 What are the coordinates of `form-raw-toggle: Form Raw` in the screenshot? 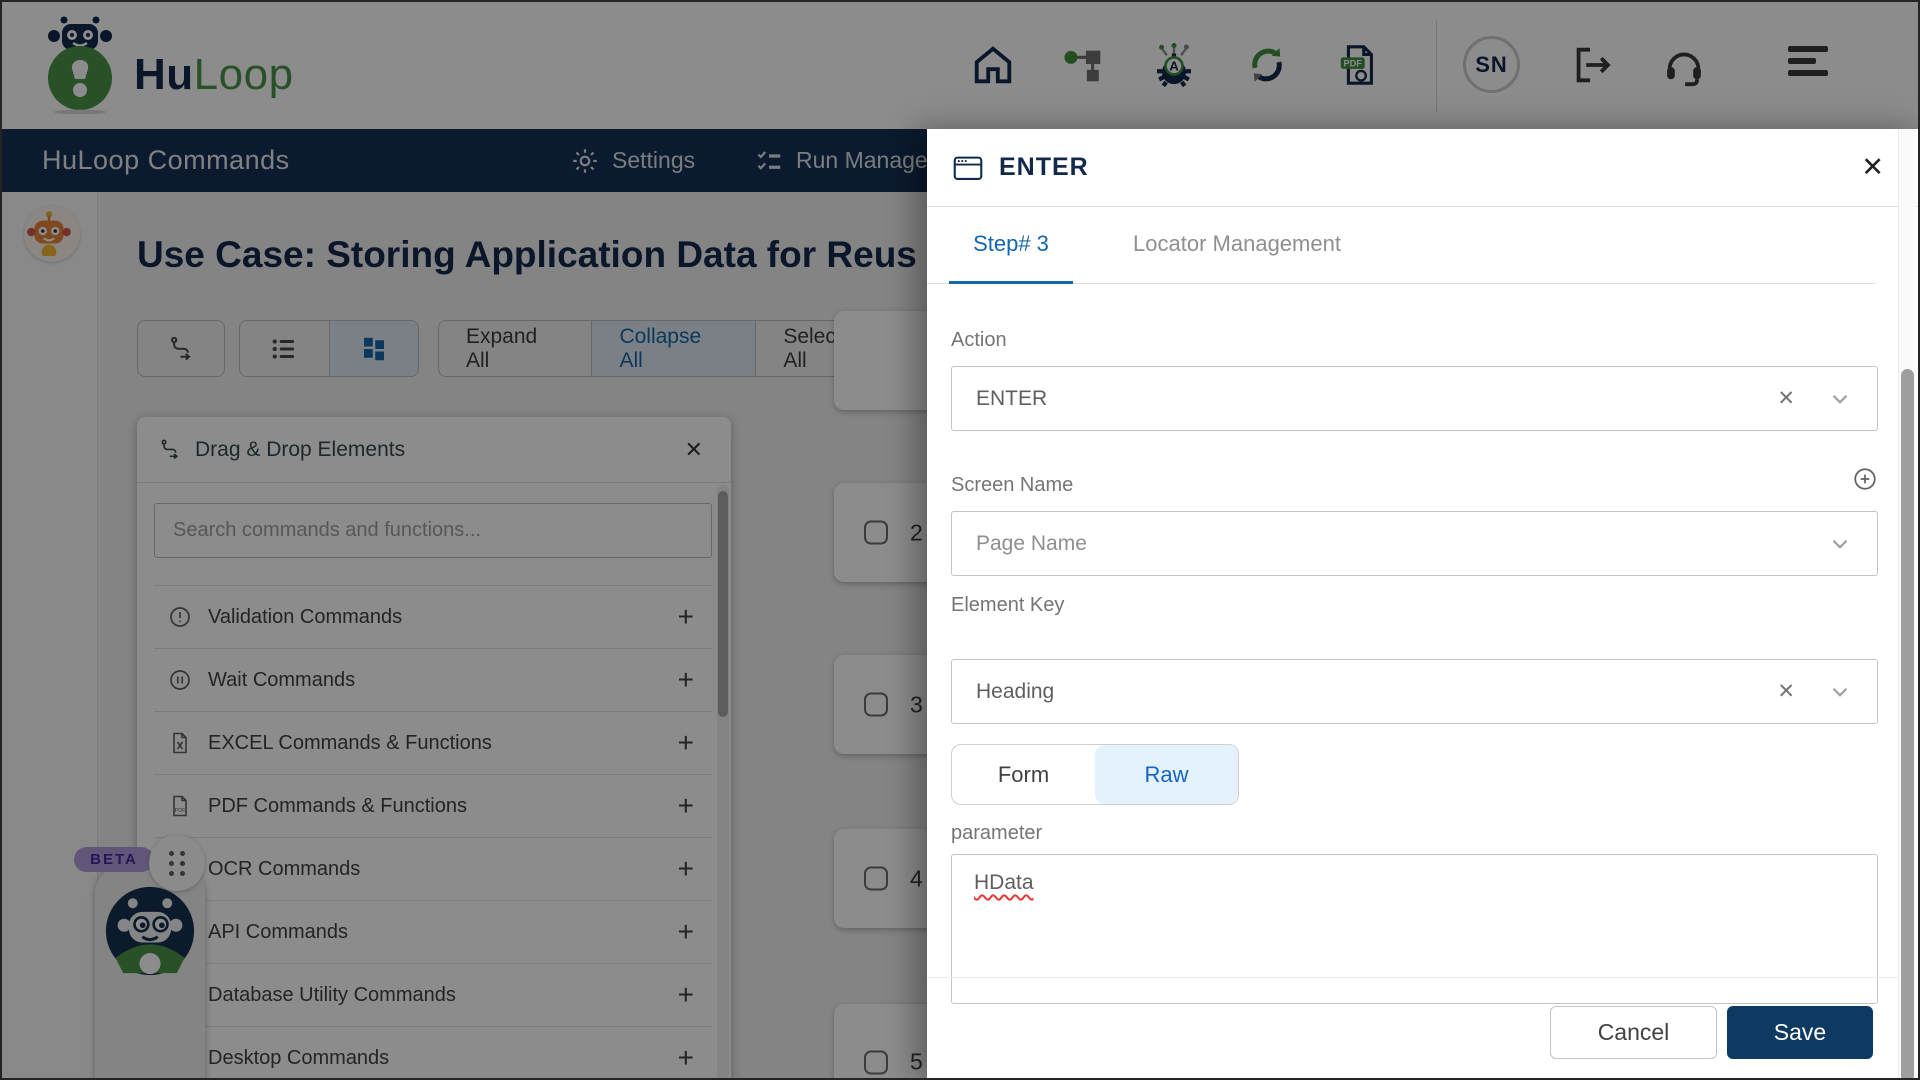 It's located at (1095, 774).